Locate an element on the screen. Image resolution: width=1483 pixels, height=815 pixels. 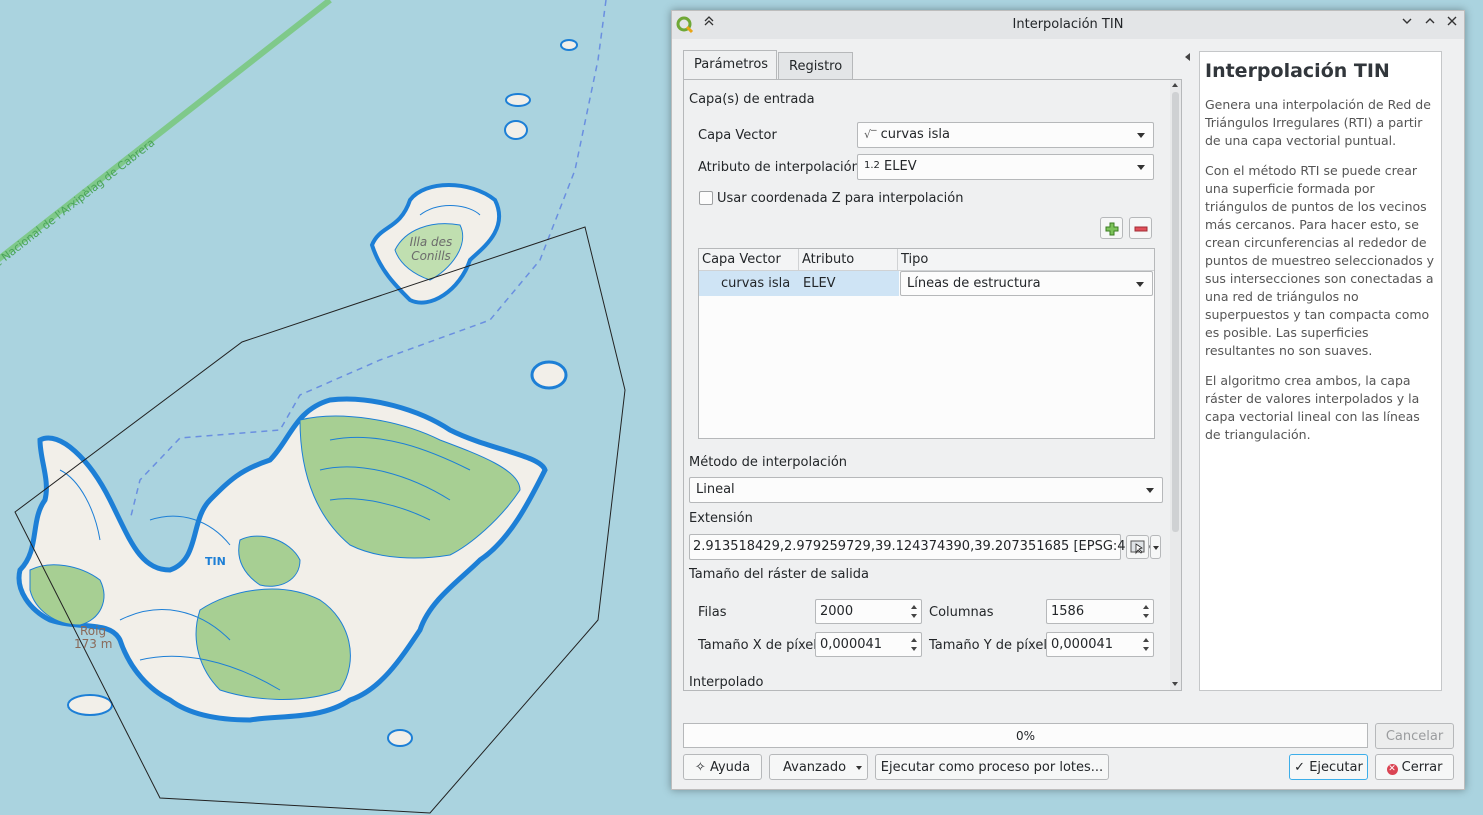
help-button: ✧ Ayuda is located at coordinates (722, 767).